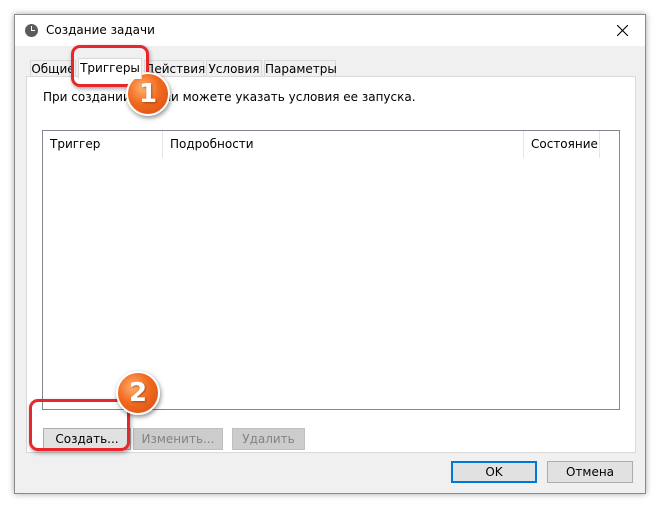 The width and height of the screenshot is (660, 508). I want to click on tab-triggers: Триггеры, so click(110, 68).